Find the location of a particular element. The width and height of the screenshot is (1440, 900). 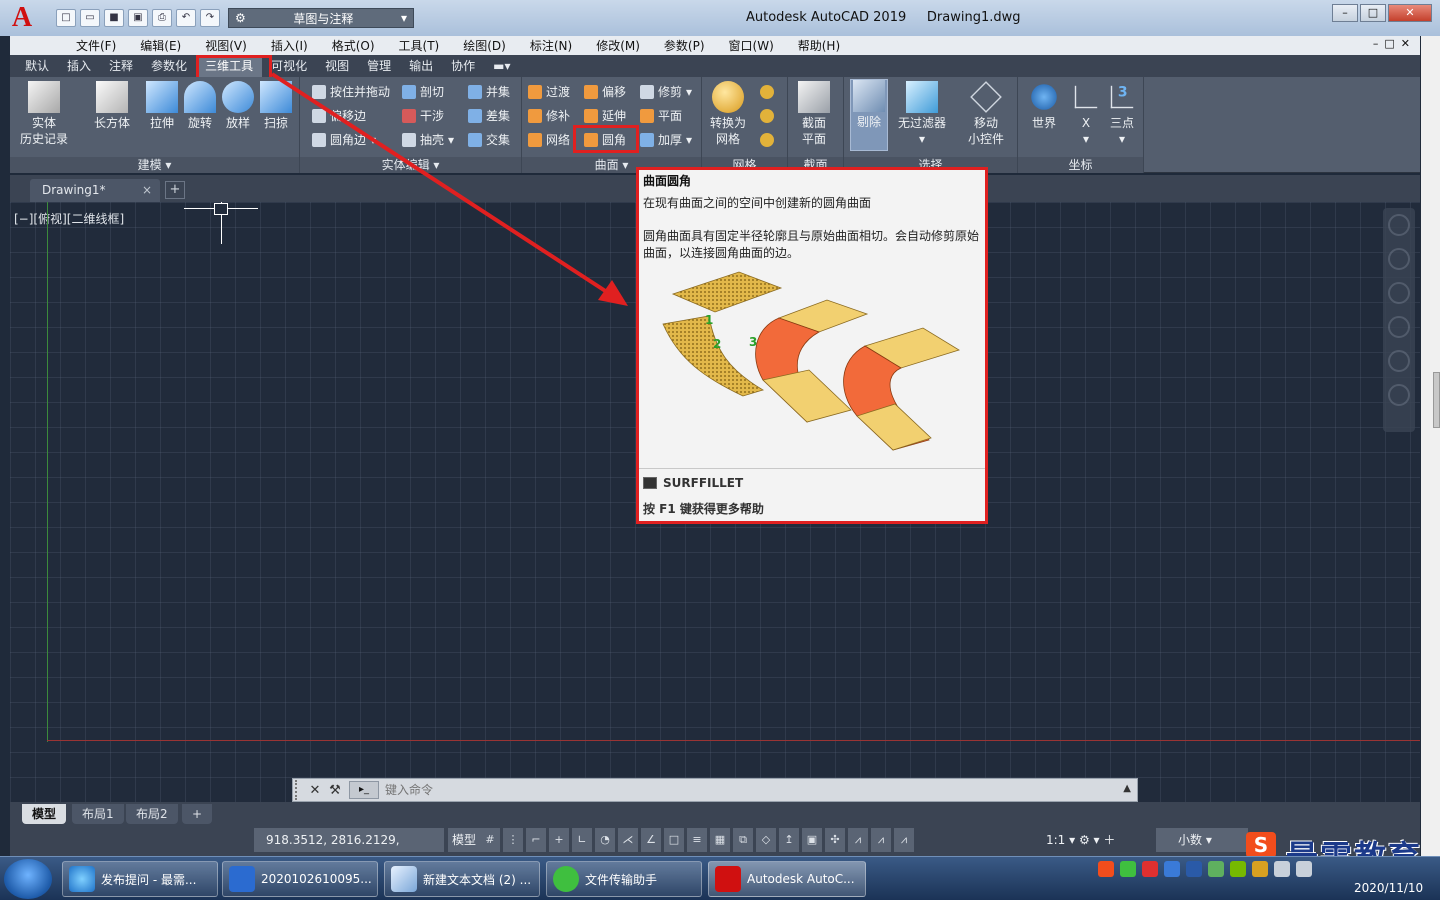

menu-tools: 工具(T) is located at coordinates (419, 45).